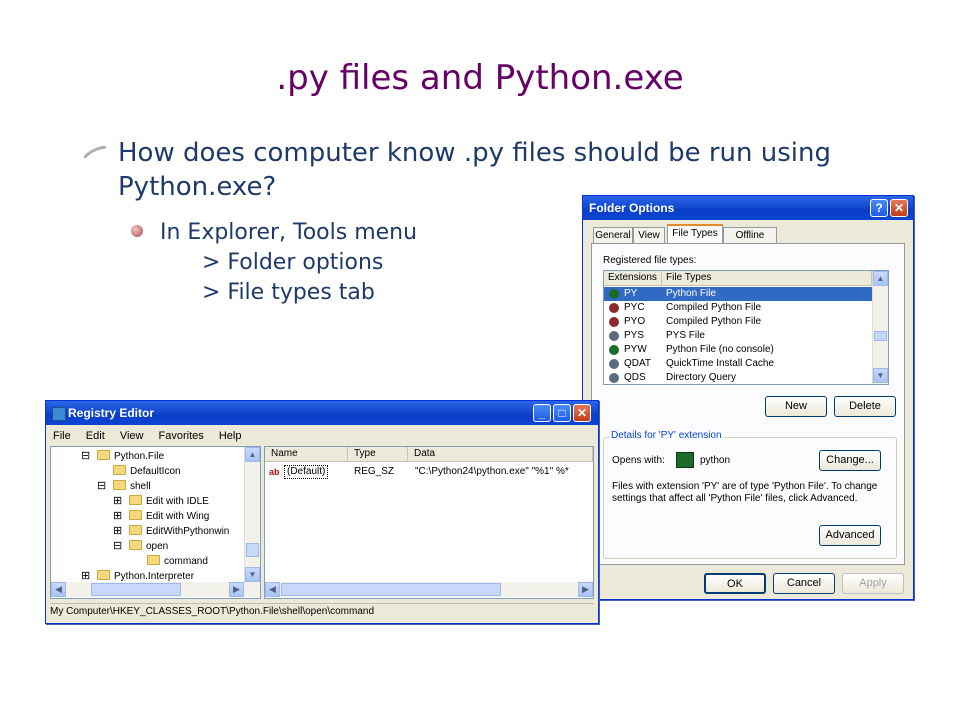  Describe the element at coordinates (155, 471) in the screenshot. I see `tree-key-label: DefaultIcon` at that location.